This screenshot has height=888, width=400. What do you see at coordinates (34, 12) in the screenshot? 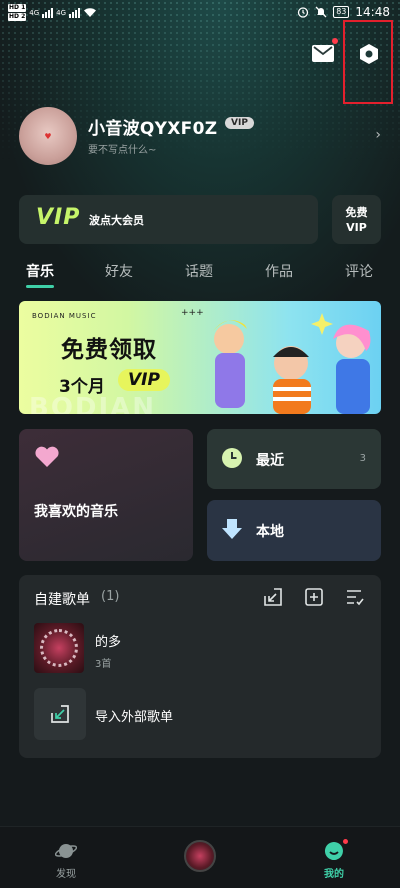
I see `network1-label: 4G` at bounding box center [34, 12].